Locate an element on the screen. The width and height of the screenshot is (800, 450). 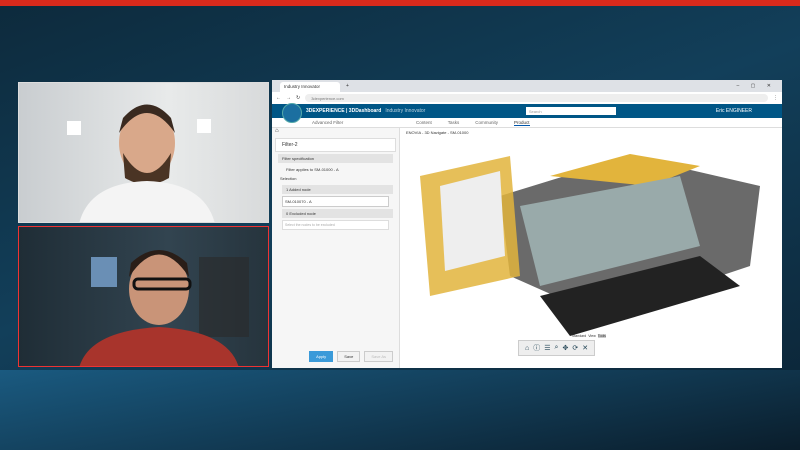
dashboard-name: Industry Innovator is located at coordinates (405, 111).